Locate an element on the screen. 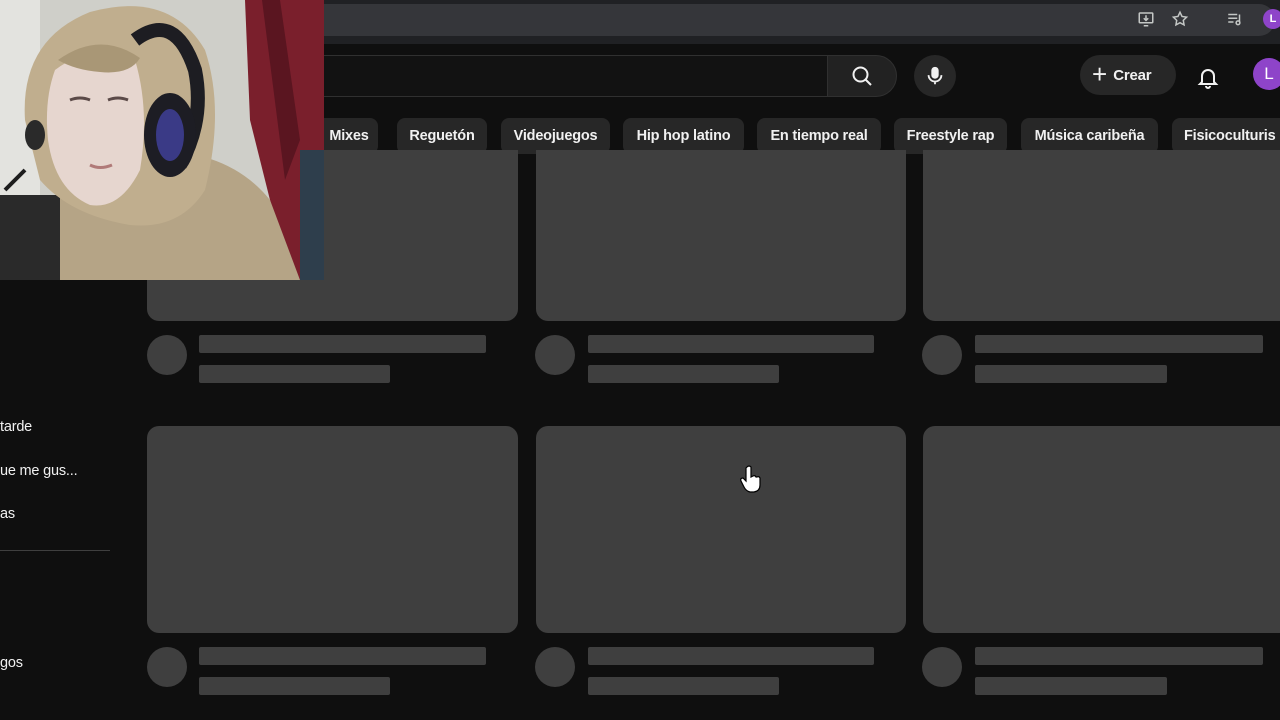 Image resolution: width=1280 pixels, height=720 pixels. search-icon is located at coordinates (862, 76).